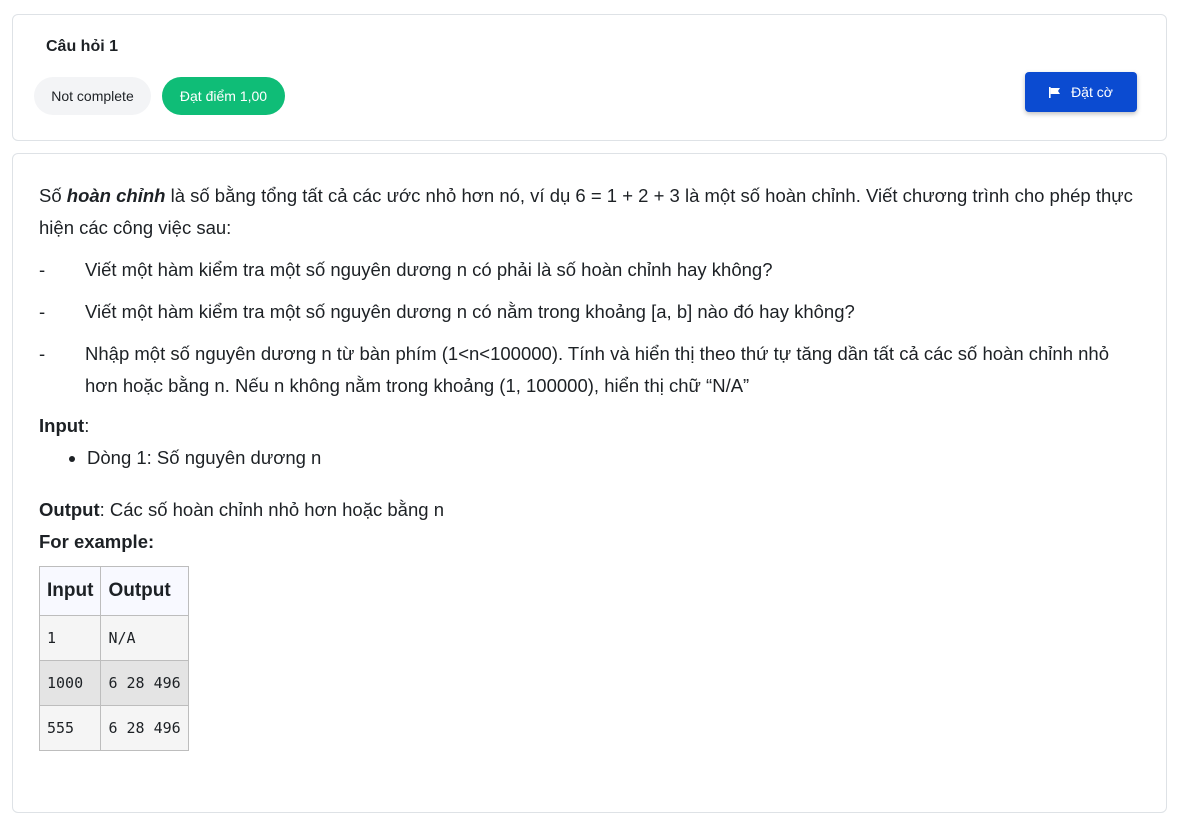 Image resolution: width=1189 pixels, height=813 pixels. Describe the element at coordinates (69, 509) in the screenshot. I see `output-label: Output` at that location.